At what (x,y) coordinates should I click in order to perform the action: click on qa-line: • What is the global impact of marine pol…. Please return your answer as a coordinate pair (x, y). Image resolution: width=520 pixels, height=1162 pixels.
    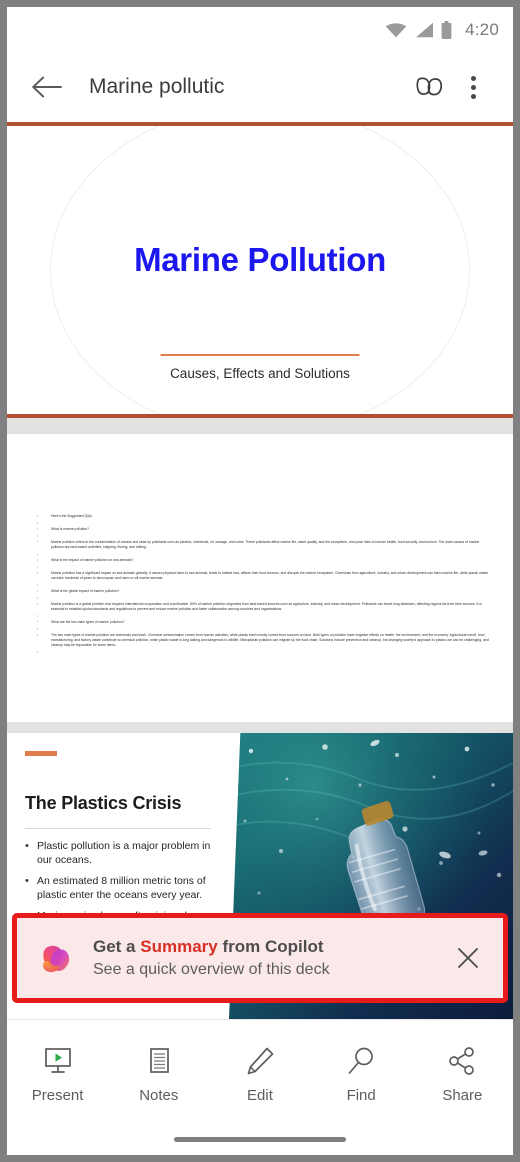
    Looking at the image, I should click on (264, 591).